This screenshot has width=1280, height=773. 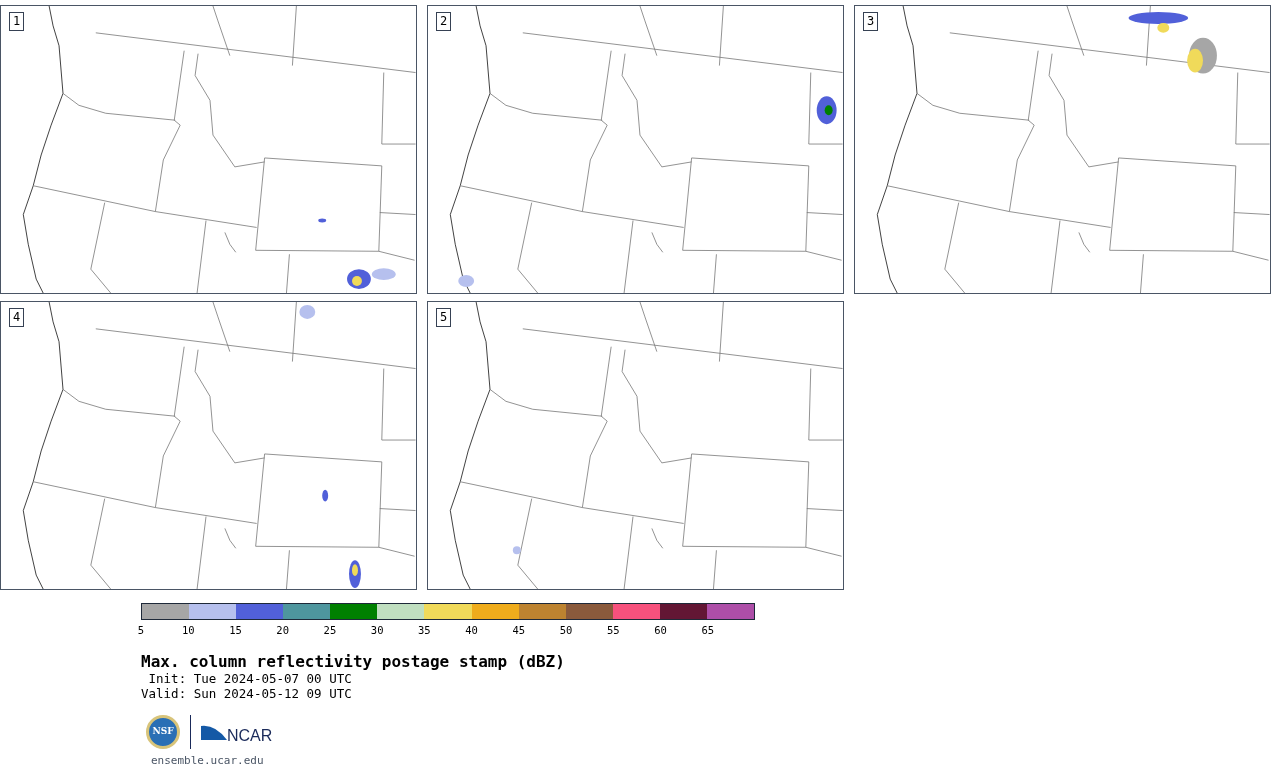 I want to click on valid-time: Valid: Sun 2024-05-12 09 UTC, so click(x=247, y=693).